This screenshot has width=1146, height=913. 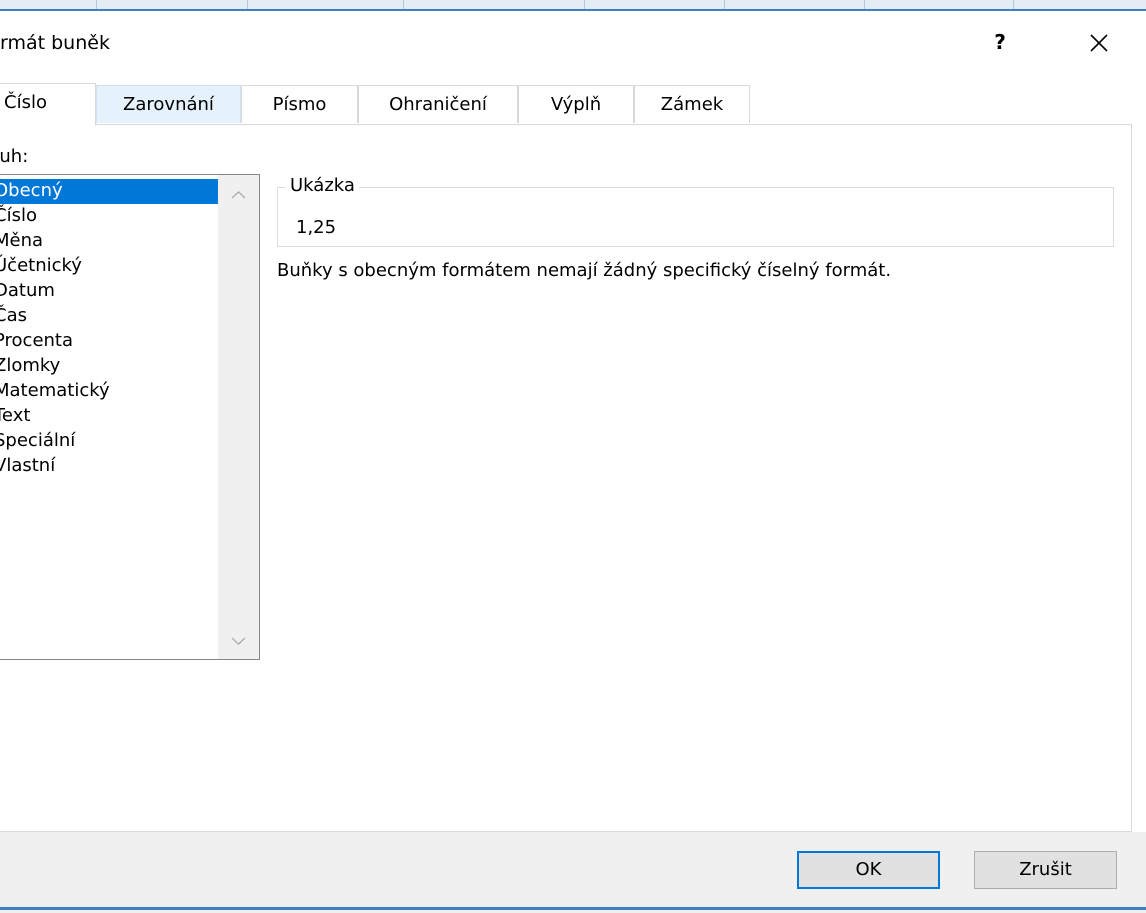 I want to click on help-button: ?, so click(x=1000, y=42).